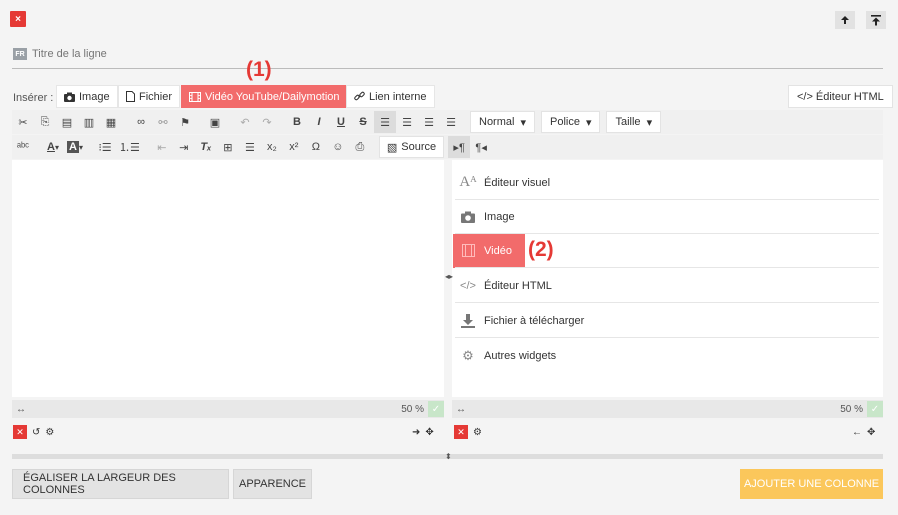  What do you see at coordinates (120, 484) in the screenshot?
I see `equalize-columns-button: ÉGALISER LA LARGEUR DES COLONNES` at bounding box center [120, 484].